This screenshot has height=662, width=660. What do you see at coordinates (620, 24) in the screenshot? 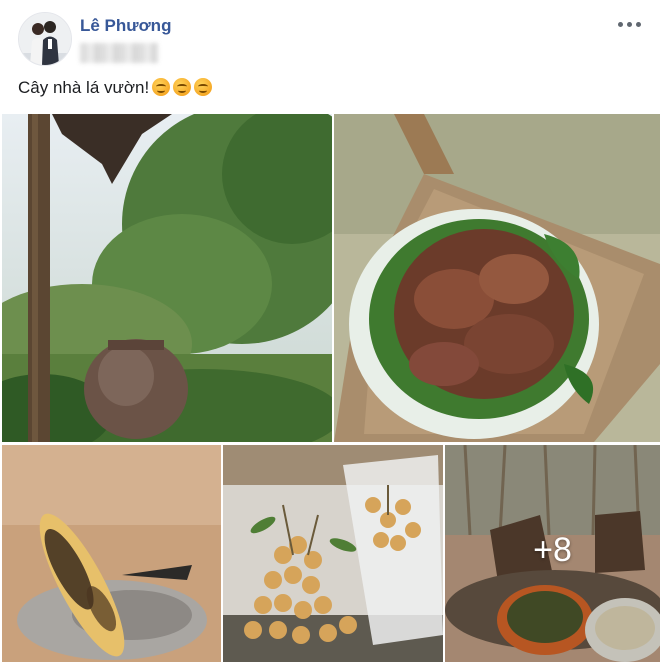
I see `ellipsis-icon` at bounding box center [620, 24].